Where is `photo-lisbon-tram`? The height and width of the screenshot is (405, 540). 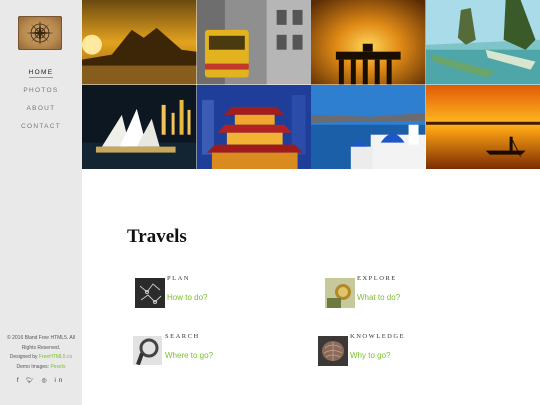
photo-lisbon-tram is located at coordinates (253, 42).